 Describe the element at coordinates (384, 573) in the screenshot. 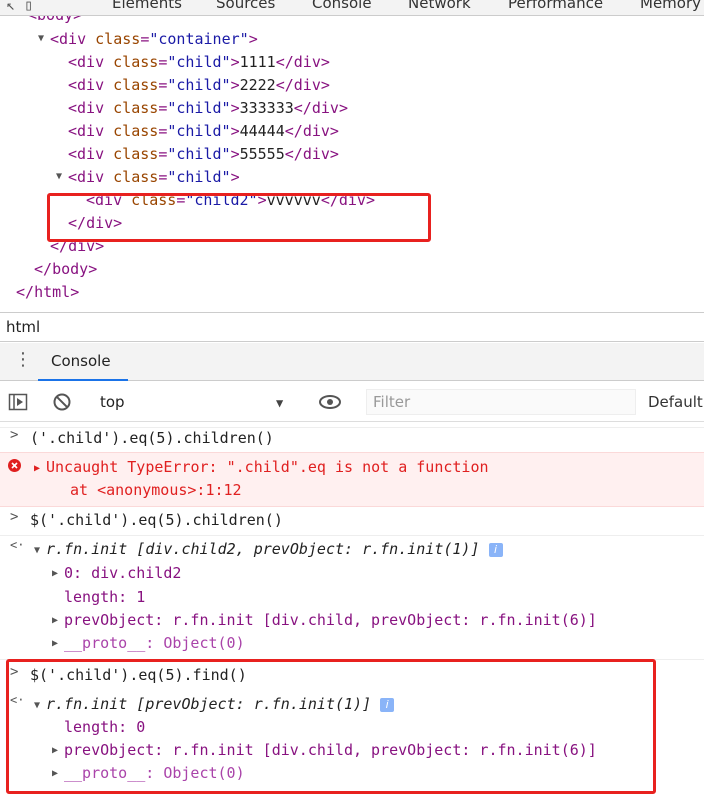

I see `result-2-item-0: 0: div.child2` at that location.